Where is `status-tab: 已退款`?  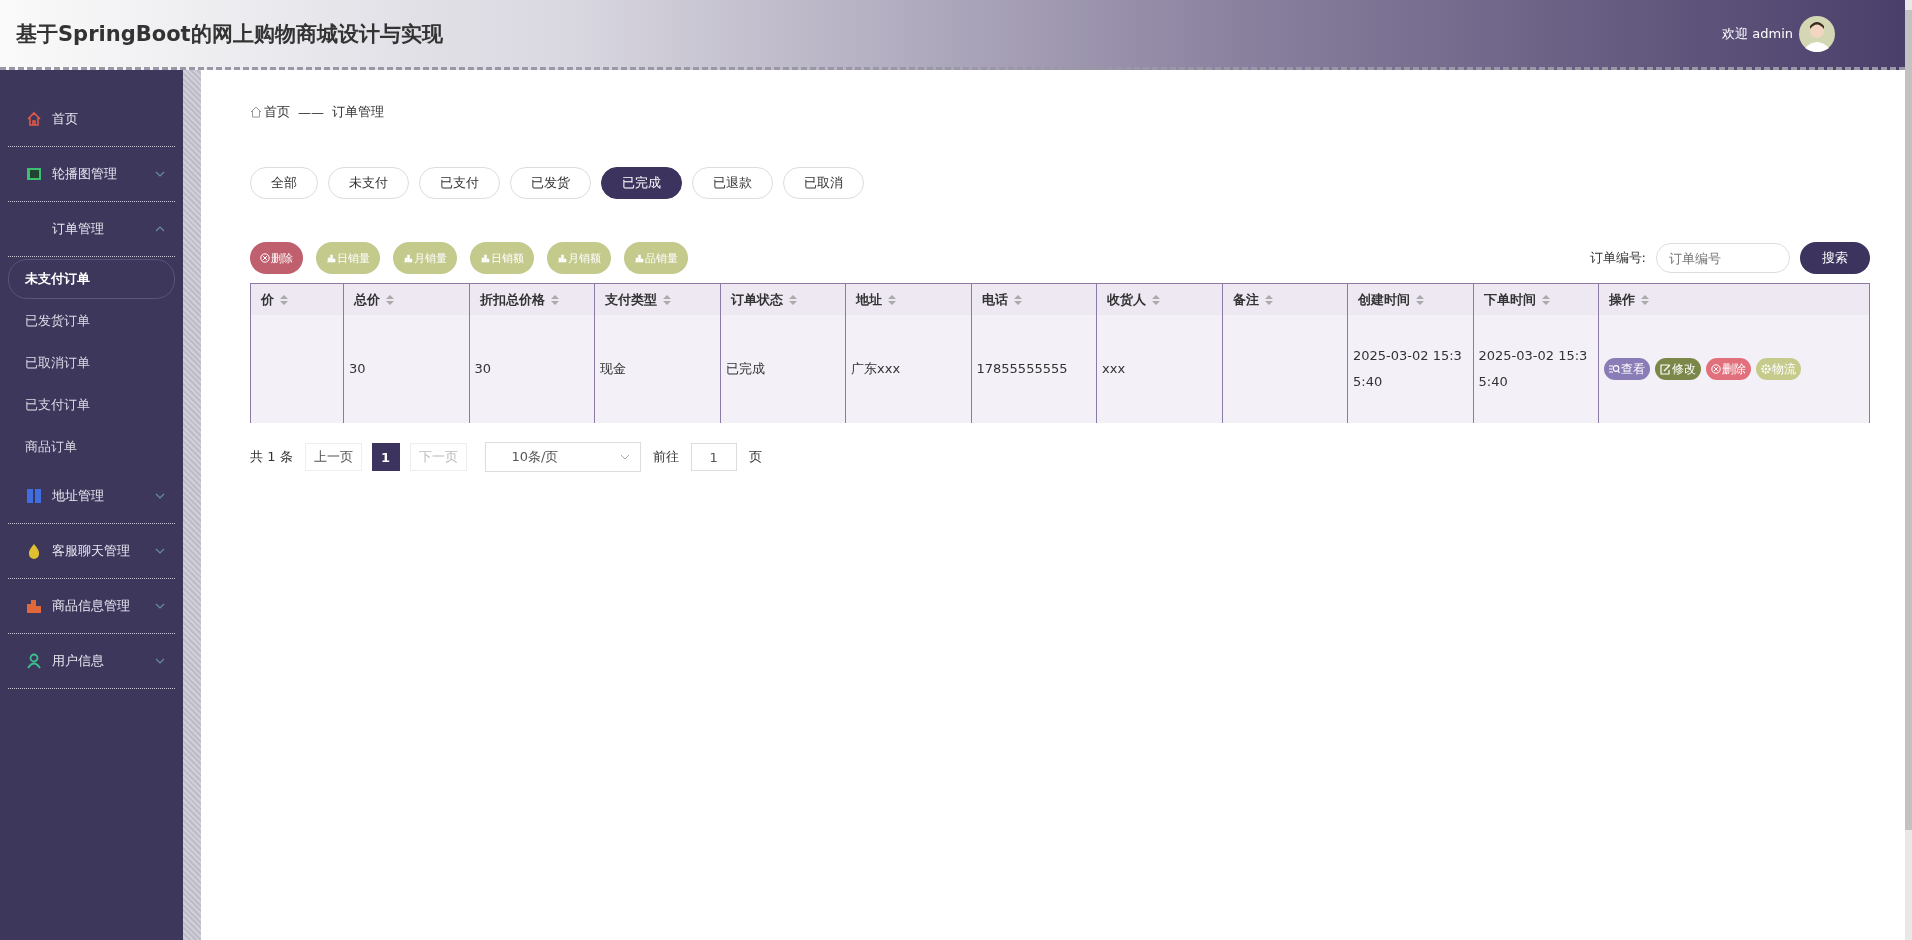 status-tab: 已退款 is located at coordinates (732, 183).